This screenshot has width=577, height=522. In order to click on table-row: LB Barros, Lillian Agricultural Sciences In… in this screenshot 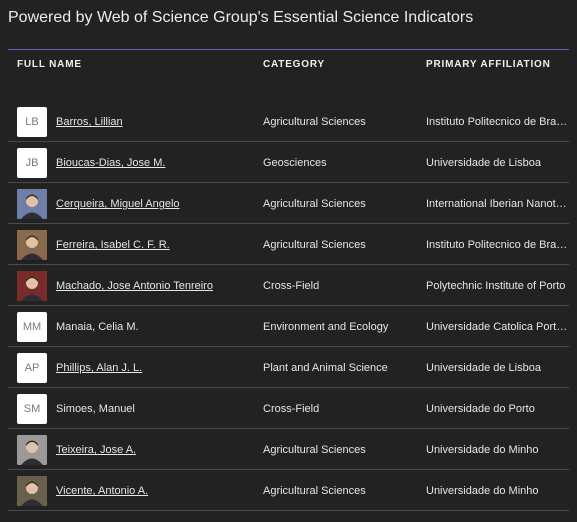, I will do `click(288, 121)`.